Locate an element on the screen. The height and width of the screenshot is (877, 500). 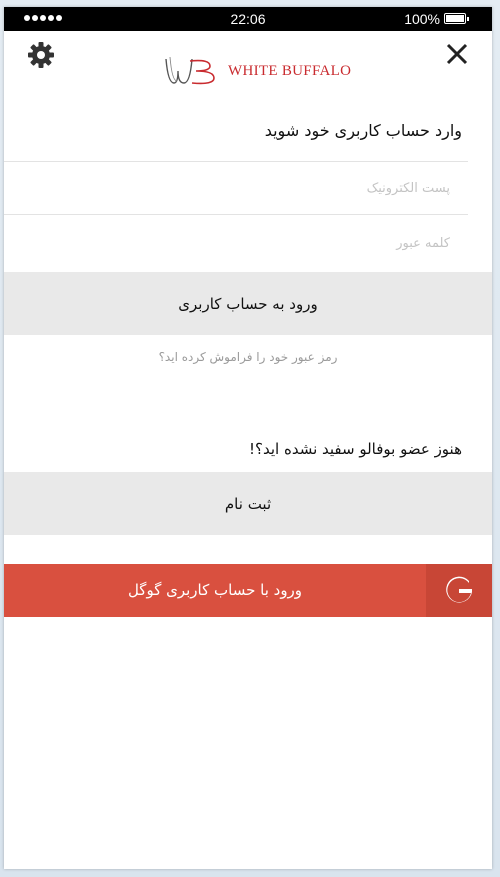
login-button-label: ورود به حساب کاربری is located at coordinates (248, 303).